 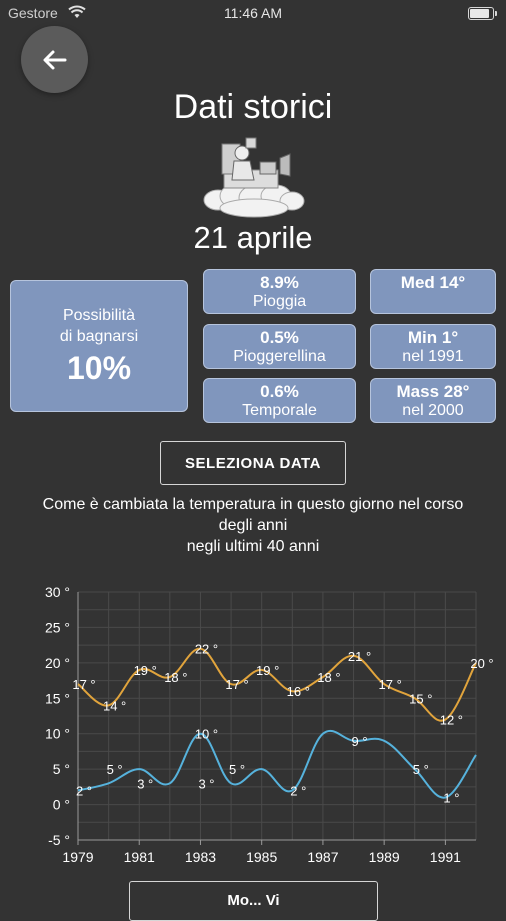 What do you see at coordinates (433, 391) in the screenshot?
I see `max-temp-value: Mass 28°` at bounding box center [433, 391].